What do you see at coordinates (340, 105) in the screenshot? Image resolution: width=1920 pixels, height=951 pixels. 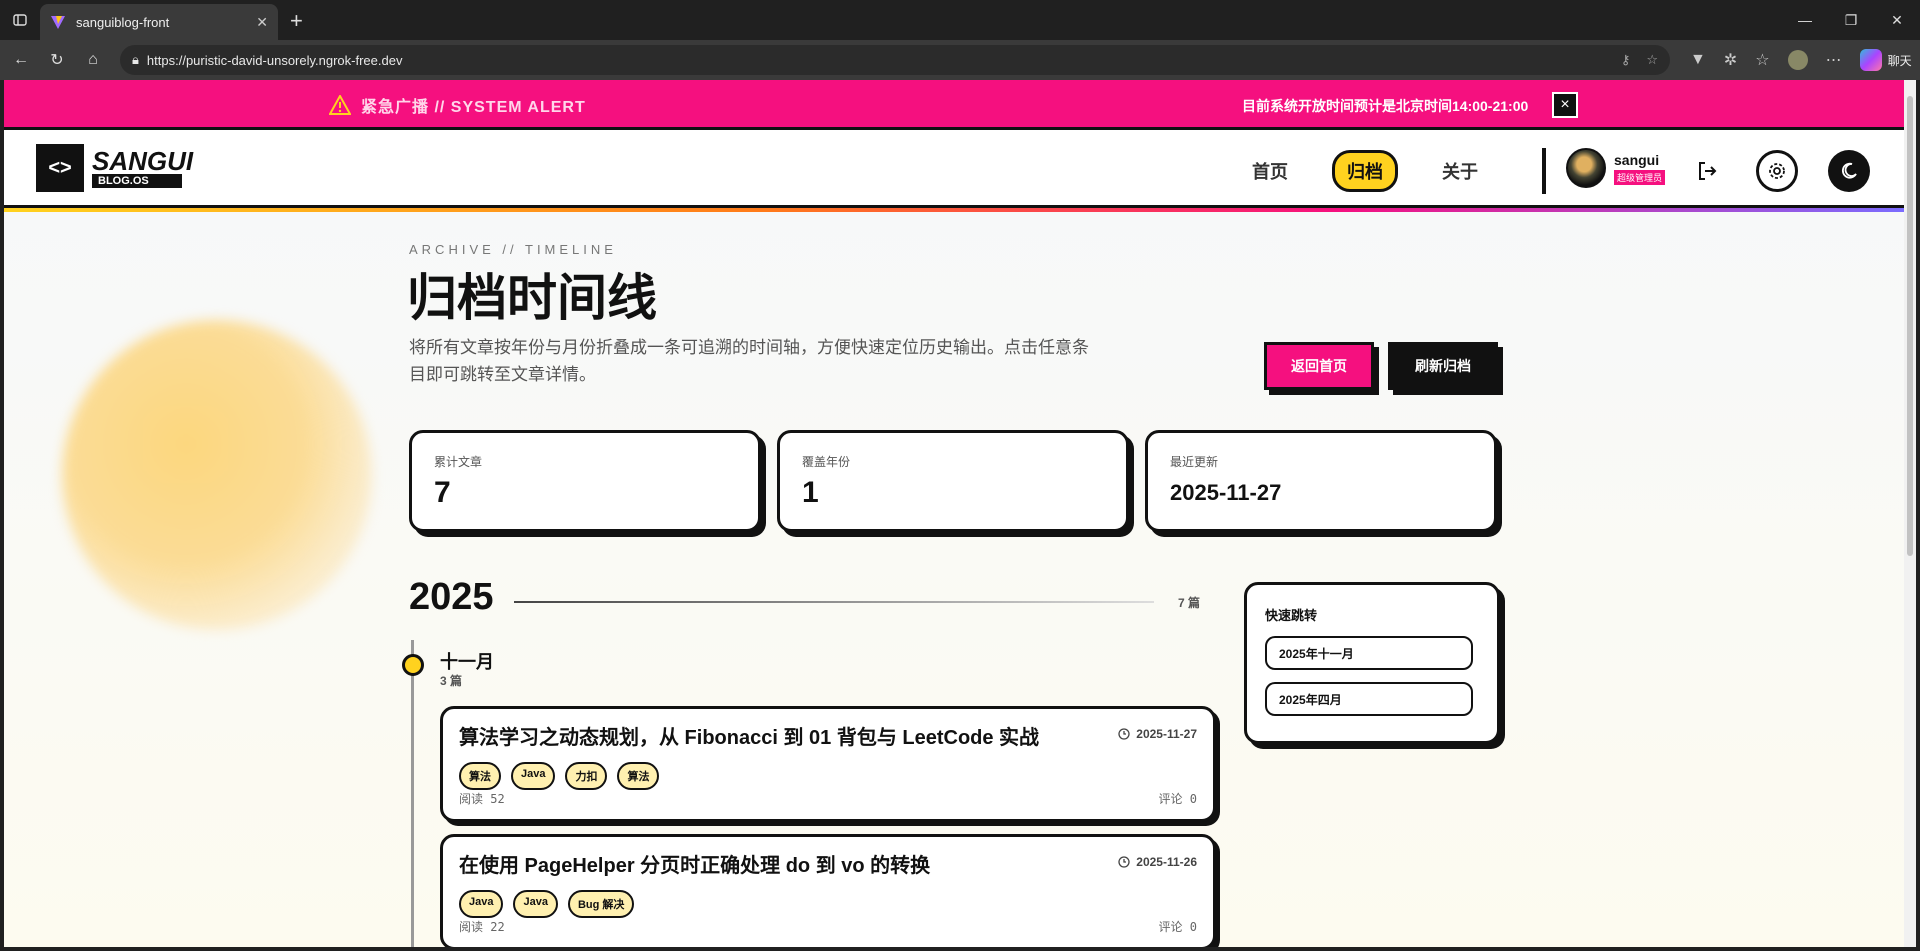 I see `warning-icon` at bounding box center [340, 105].